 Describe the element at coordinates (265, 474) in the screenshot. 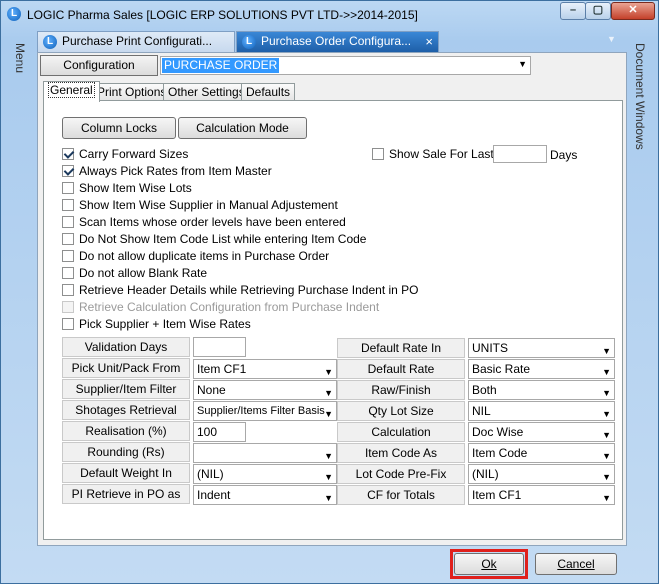

I see `default-weight-in-select: (NIL) ▼` at that location.